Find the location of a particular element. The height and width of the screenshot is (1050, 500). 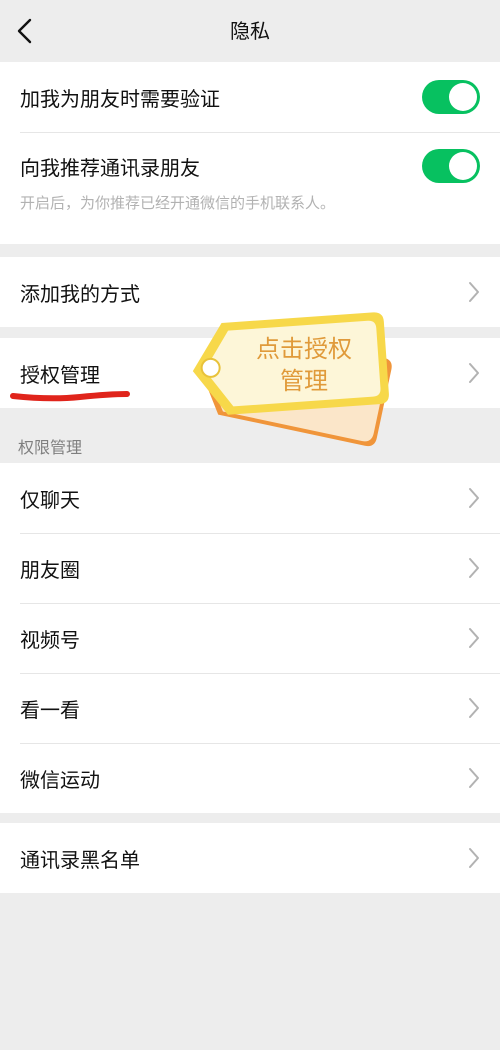

annotation-line-1: 点击授权 is located at coordinates (304, 349).